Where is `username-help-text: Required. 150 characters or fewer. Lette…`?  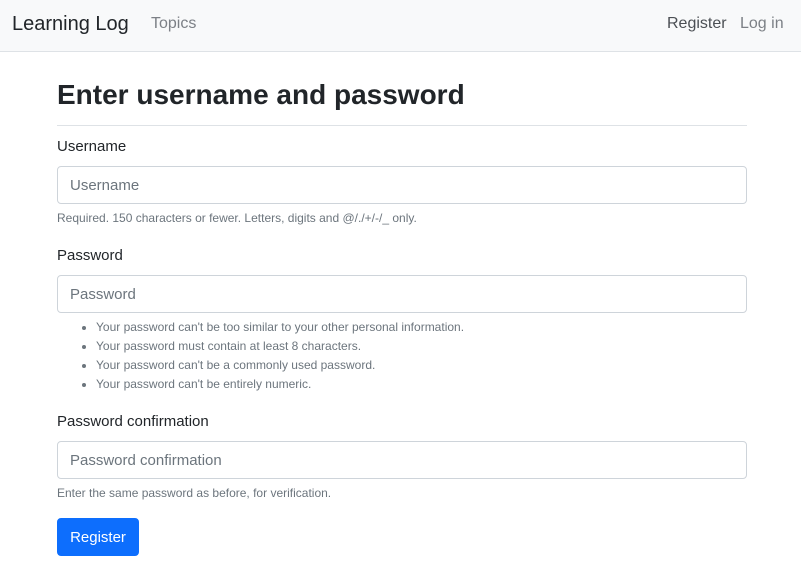 username-help-text: Required. 150 characters or fewer. Lette… is located at coordinates (237, 218).